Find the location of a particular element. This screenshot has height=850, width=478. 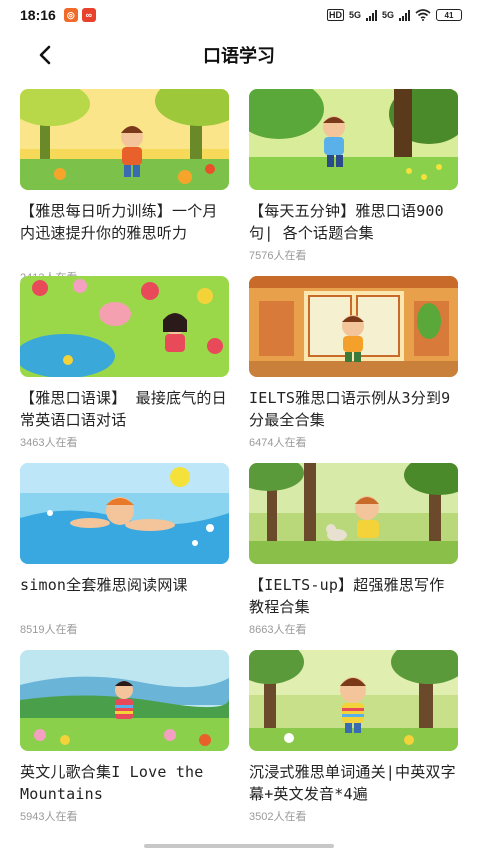

app-notification-icon-2: ∞ is located at coordinates (88, 15).